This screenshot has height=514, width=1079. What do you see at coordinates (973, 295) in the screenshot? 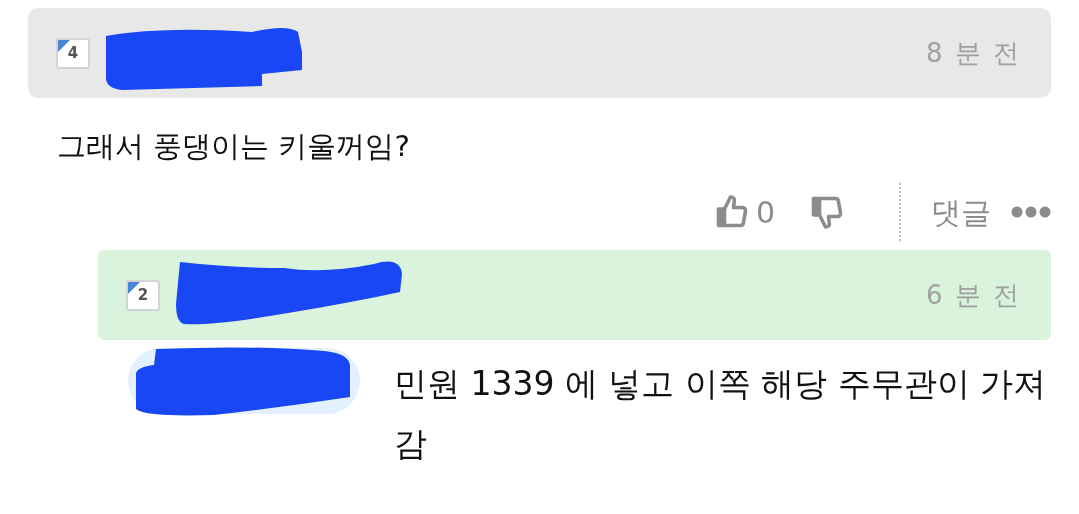
I see `timestamp: 6 분 전` at bounding box center [973, 295].